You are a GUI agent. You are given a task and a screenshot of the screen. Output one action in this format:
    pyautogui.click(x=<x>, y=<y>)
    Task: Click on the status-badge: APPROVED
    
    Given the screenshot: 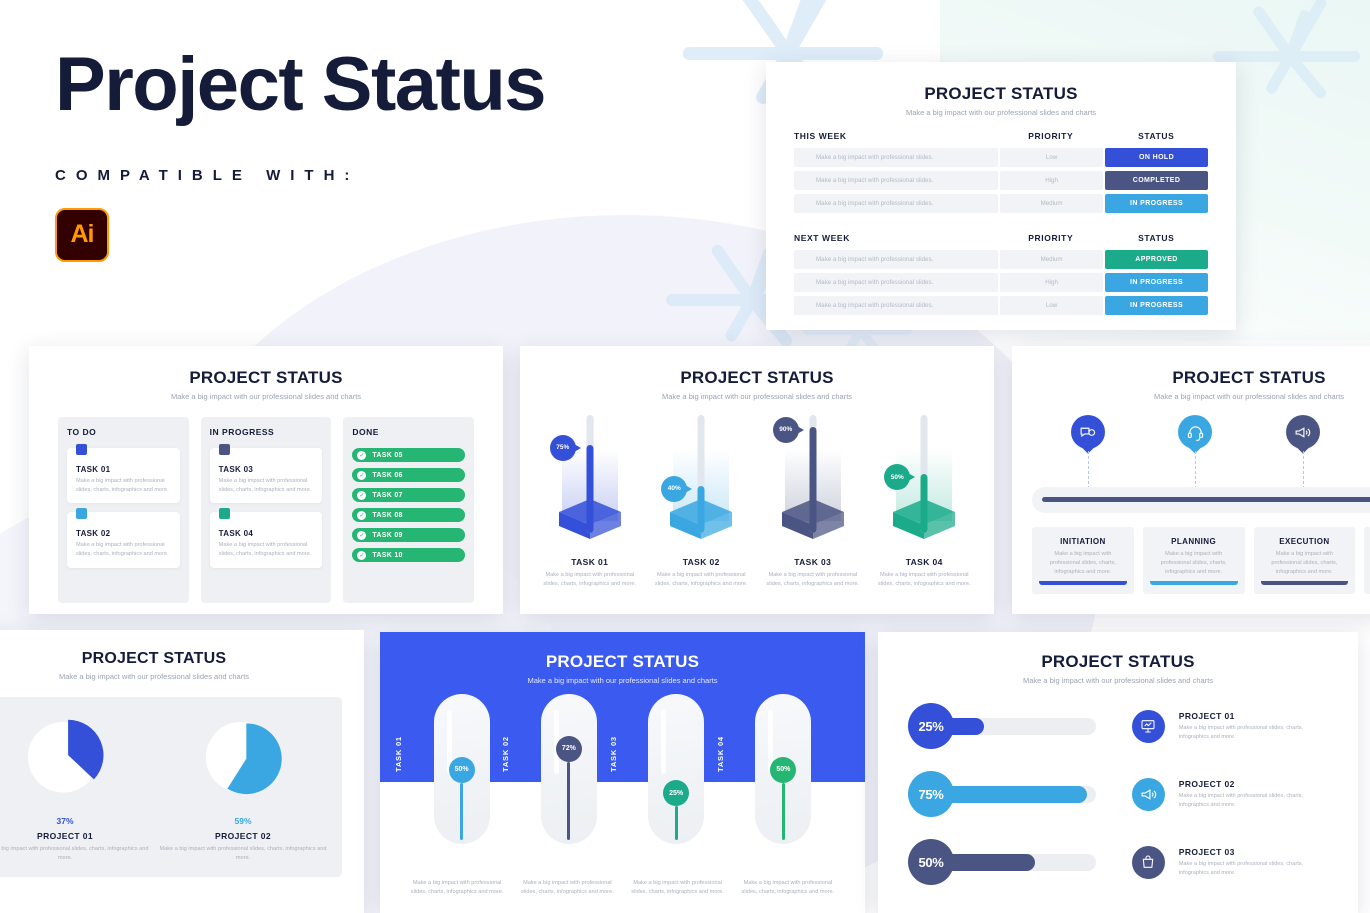 What is the action you would take?
    pyautogui.click(x=1156, y=259)
    